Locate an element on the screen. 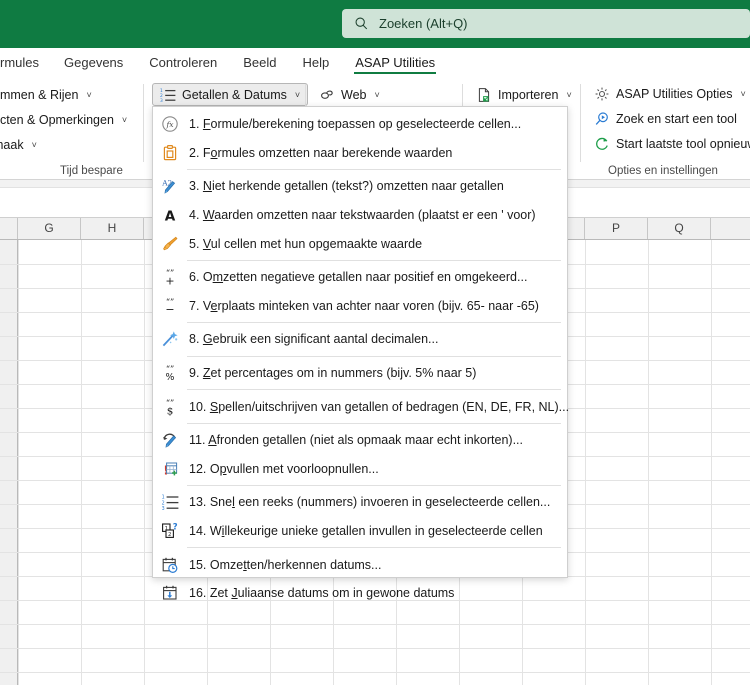 The image size is (750, 685). tab-controleren: Controleren is located at coordinates (183, 62).